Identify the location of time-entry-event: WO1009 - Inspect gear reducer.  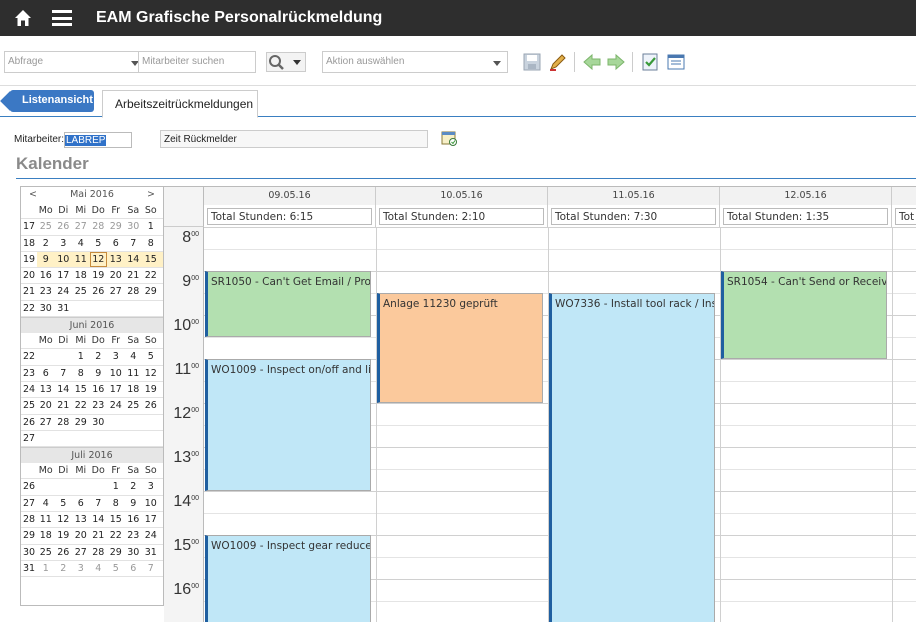
(288, 578).